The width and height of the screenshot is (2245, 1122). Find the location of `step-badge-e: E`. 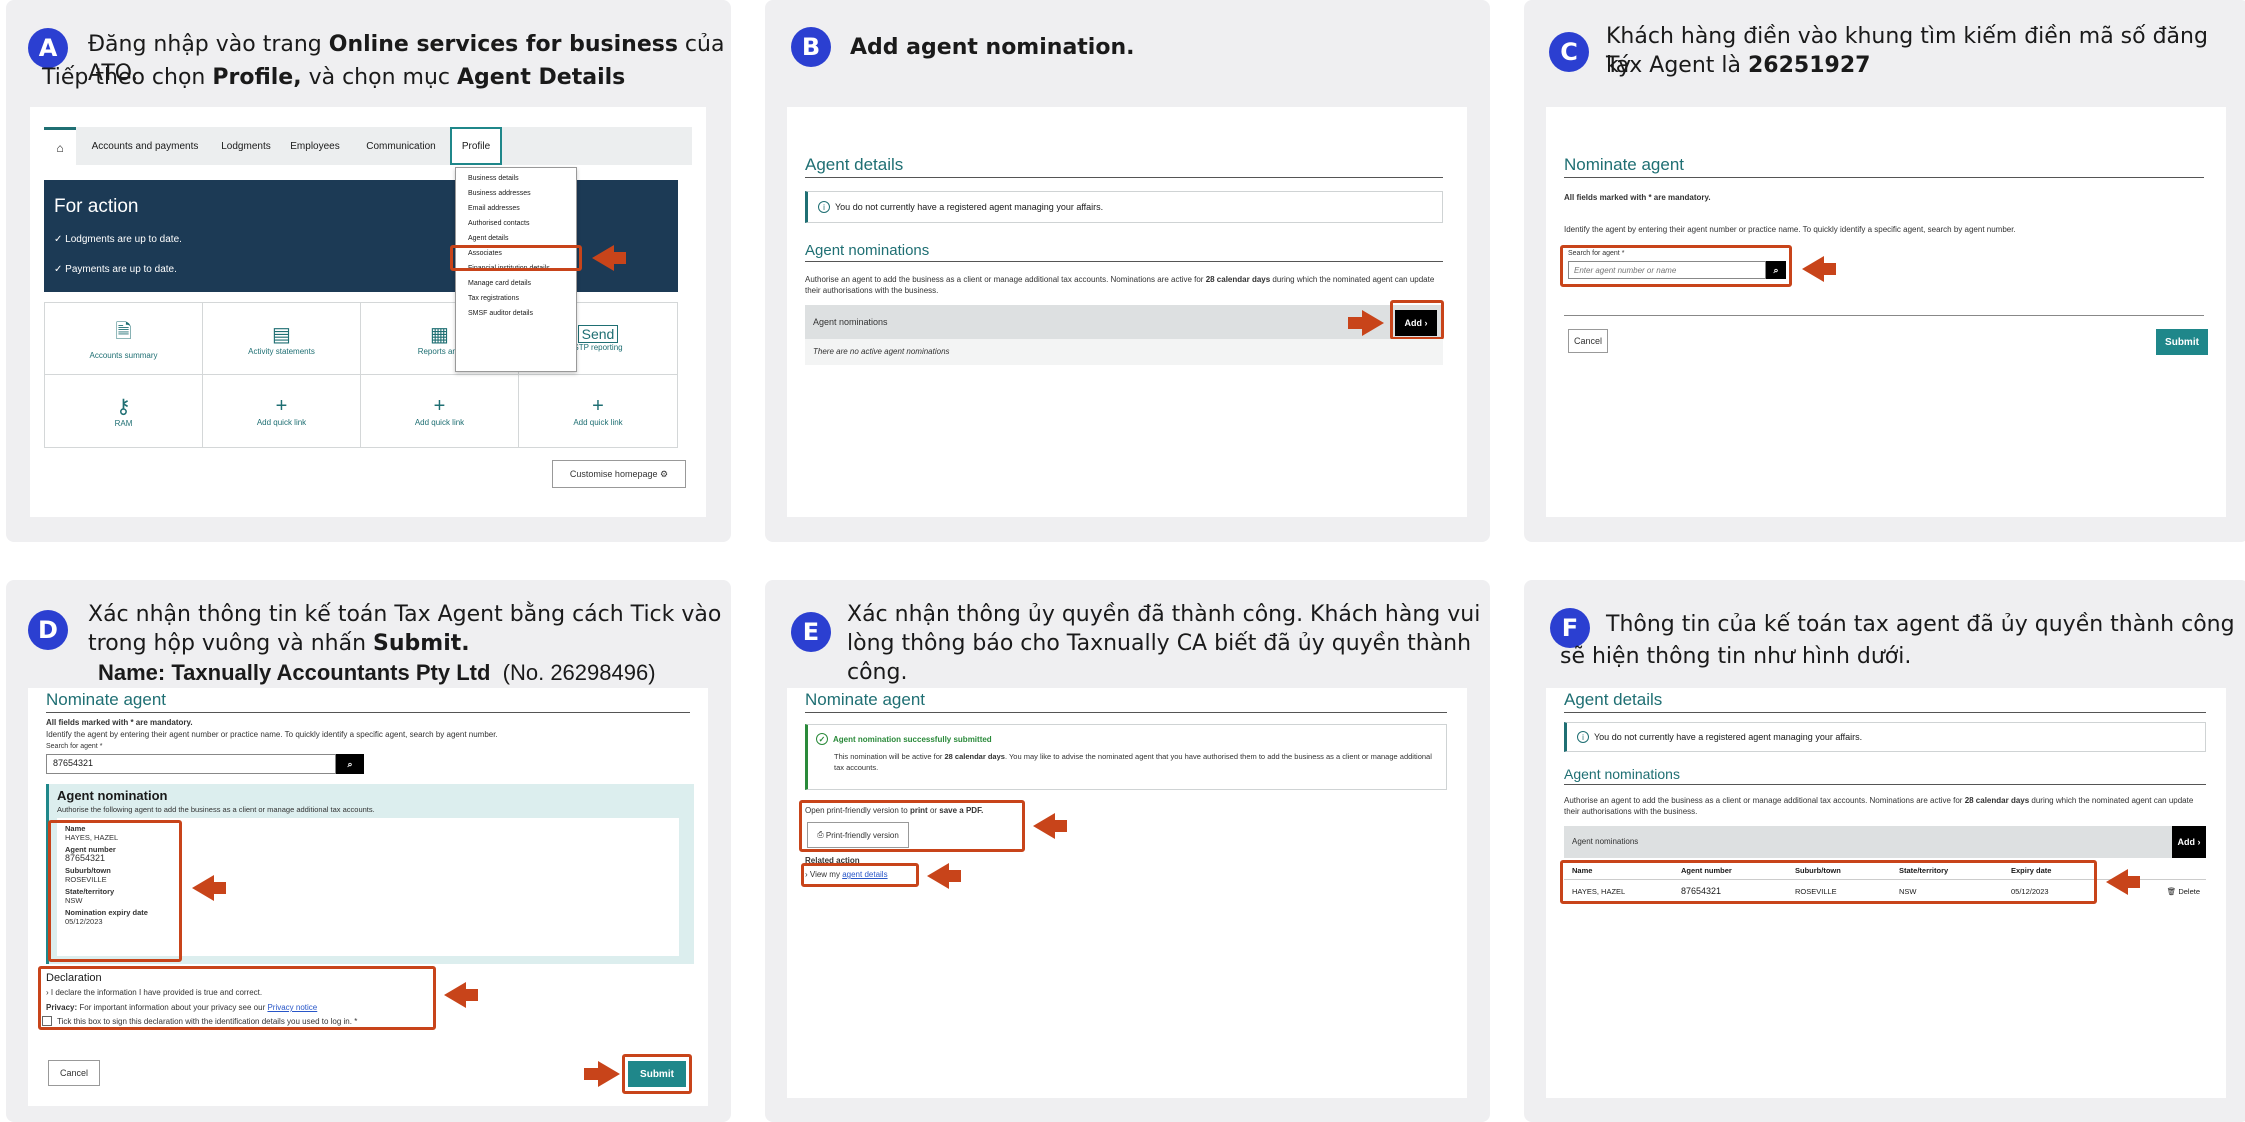

step-badge-e: E is located at coordinates (811, 632).